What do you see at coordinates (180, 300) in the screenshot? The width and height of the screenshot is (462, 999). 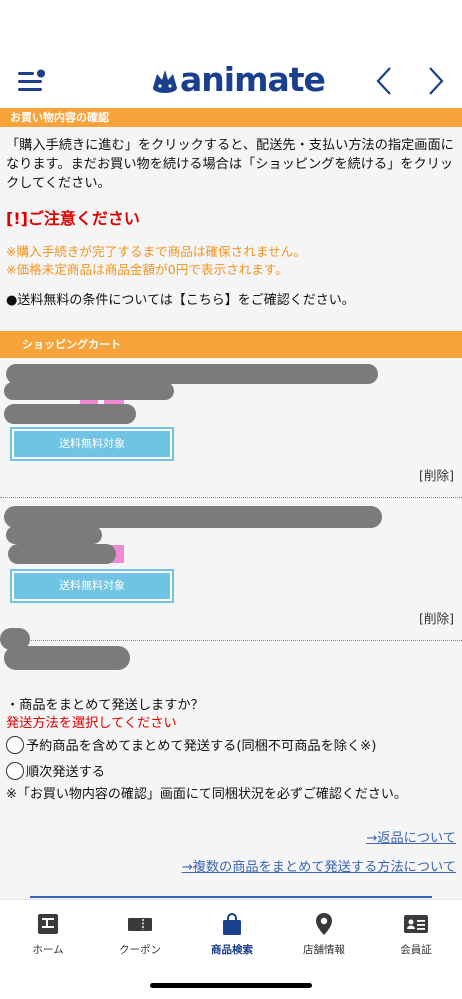 I see `free-shipping-note: ●送料無料の条件については【こちら】をご確認ください。` at bounding box center [180, 300].